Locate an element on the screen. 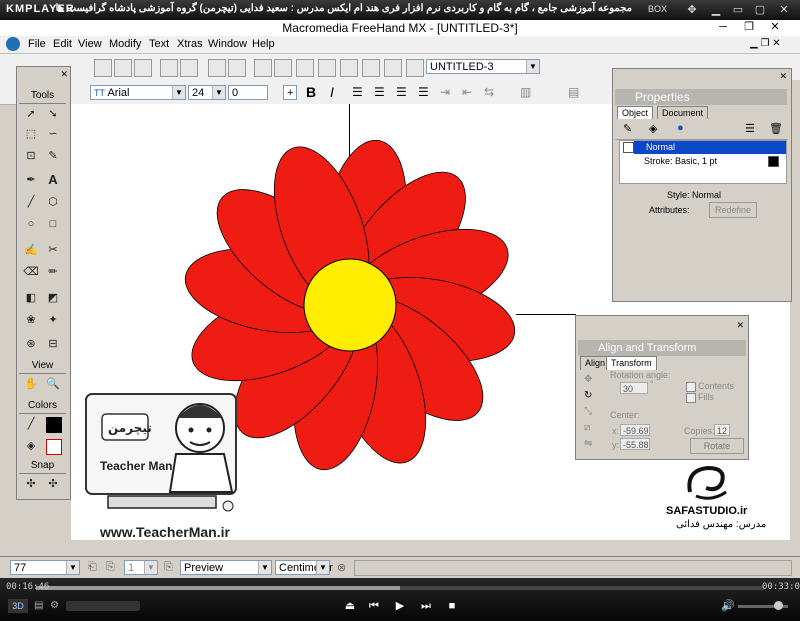 The height and width of the screenshot is (621, 800). settings-icon: ⚙ is located at coordinates (54, 605).